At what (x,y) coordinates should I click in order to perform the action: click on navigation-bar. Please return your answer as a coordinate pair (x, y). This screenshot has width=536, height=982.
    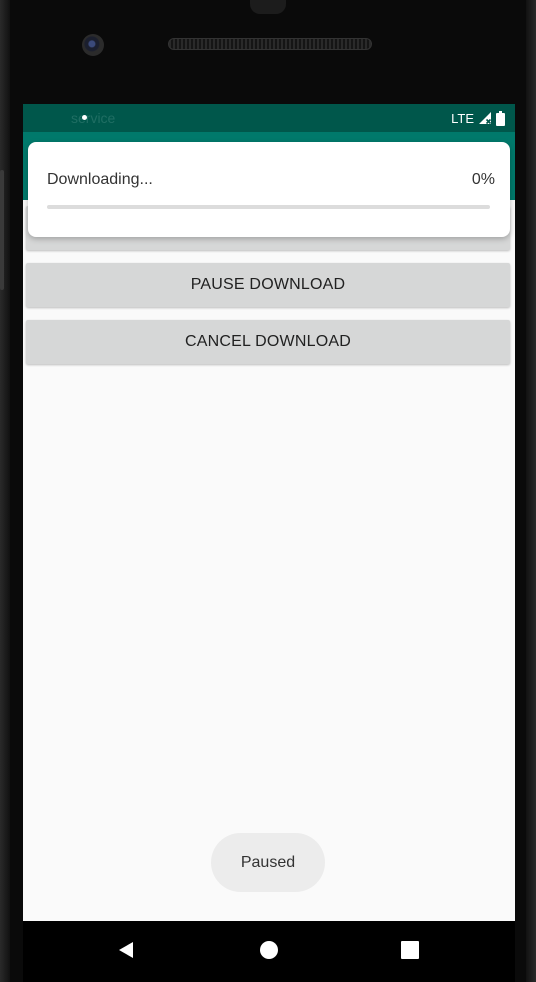
    Looking at the image, I should click on (269, 951).